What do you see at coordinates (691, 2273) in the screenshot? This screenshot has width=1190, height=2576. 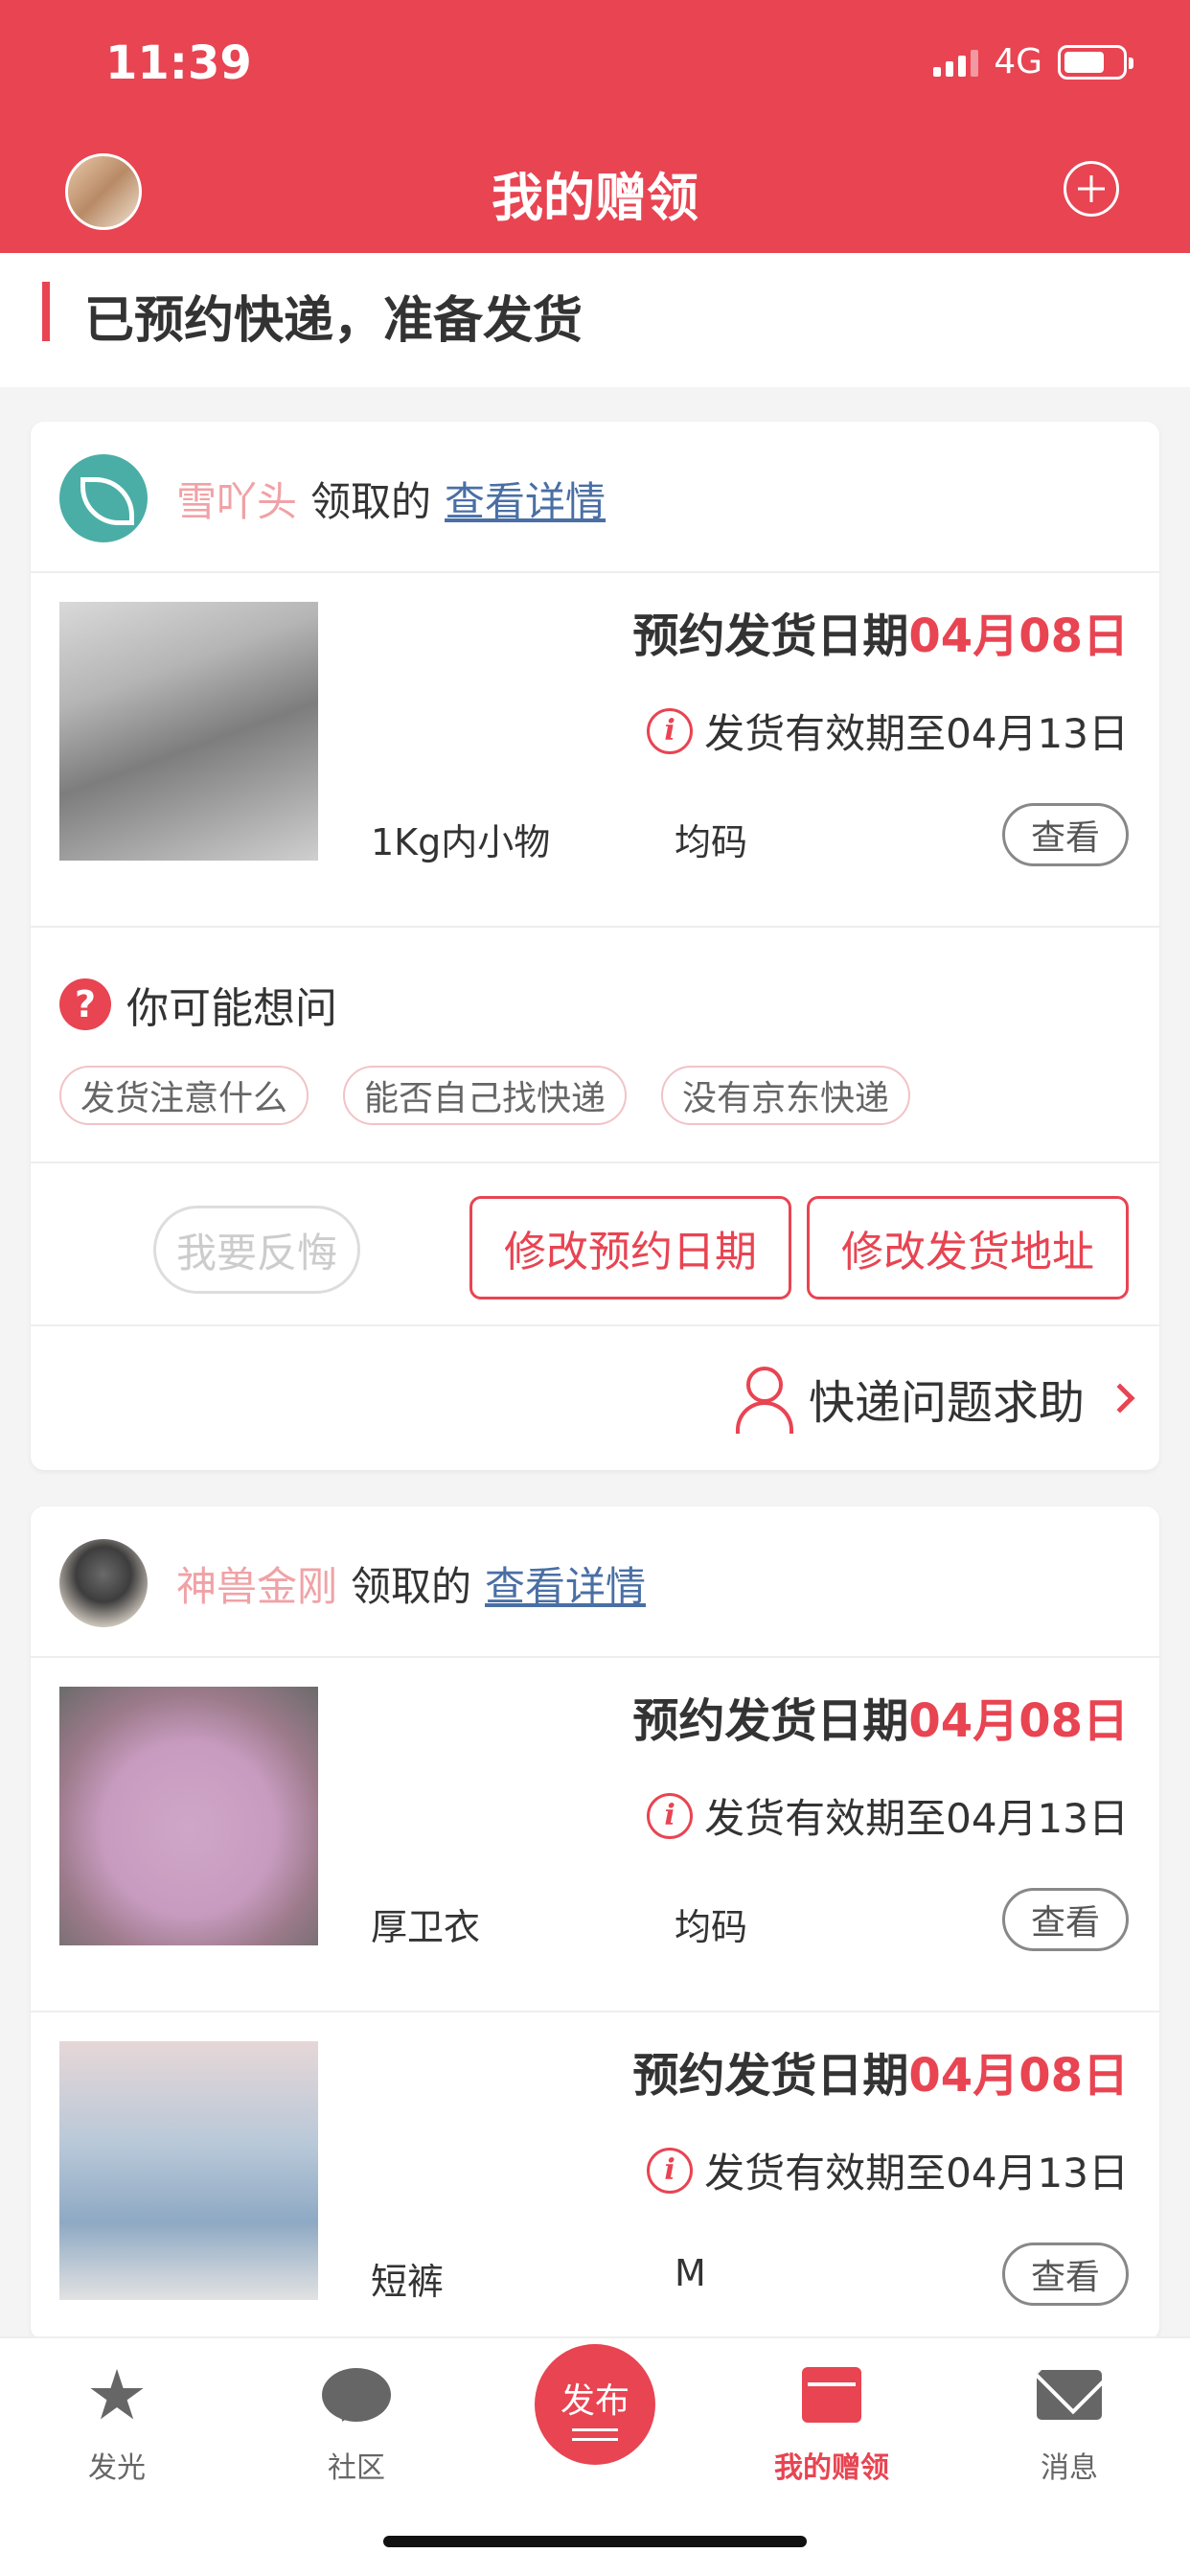 I see `item-size: M` at bounding box center [691, 2273].